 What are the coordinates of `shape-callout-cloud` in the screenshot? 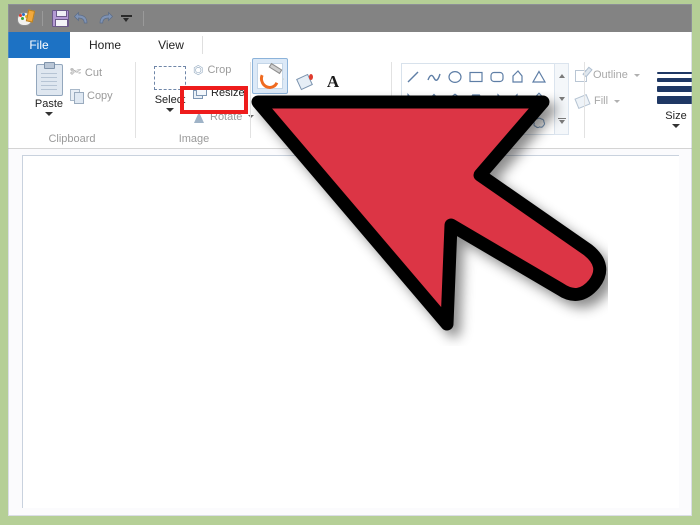 It's located at (538, 122).